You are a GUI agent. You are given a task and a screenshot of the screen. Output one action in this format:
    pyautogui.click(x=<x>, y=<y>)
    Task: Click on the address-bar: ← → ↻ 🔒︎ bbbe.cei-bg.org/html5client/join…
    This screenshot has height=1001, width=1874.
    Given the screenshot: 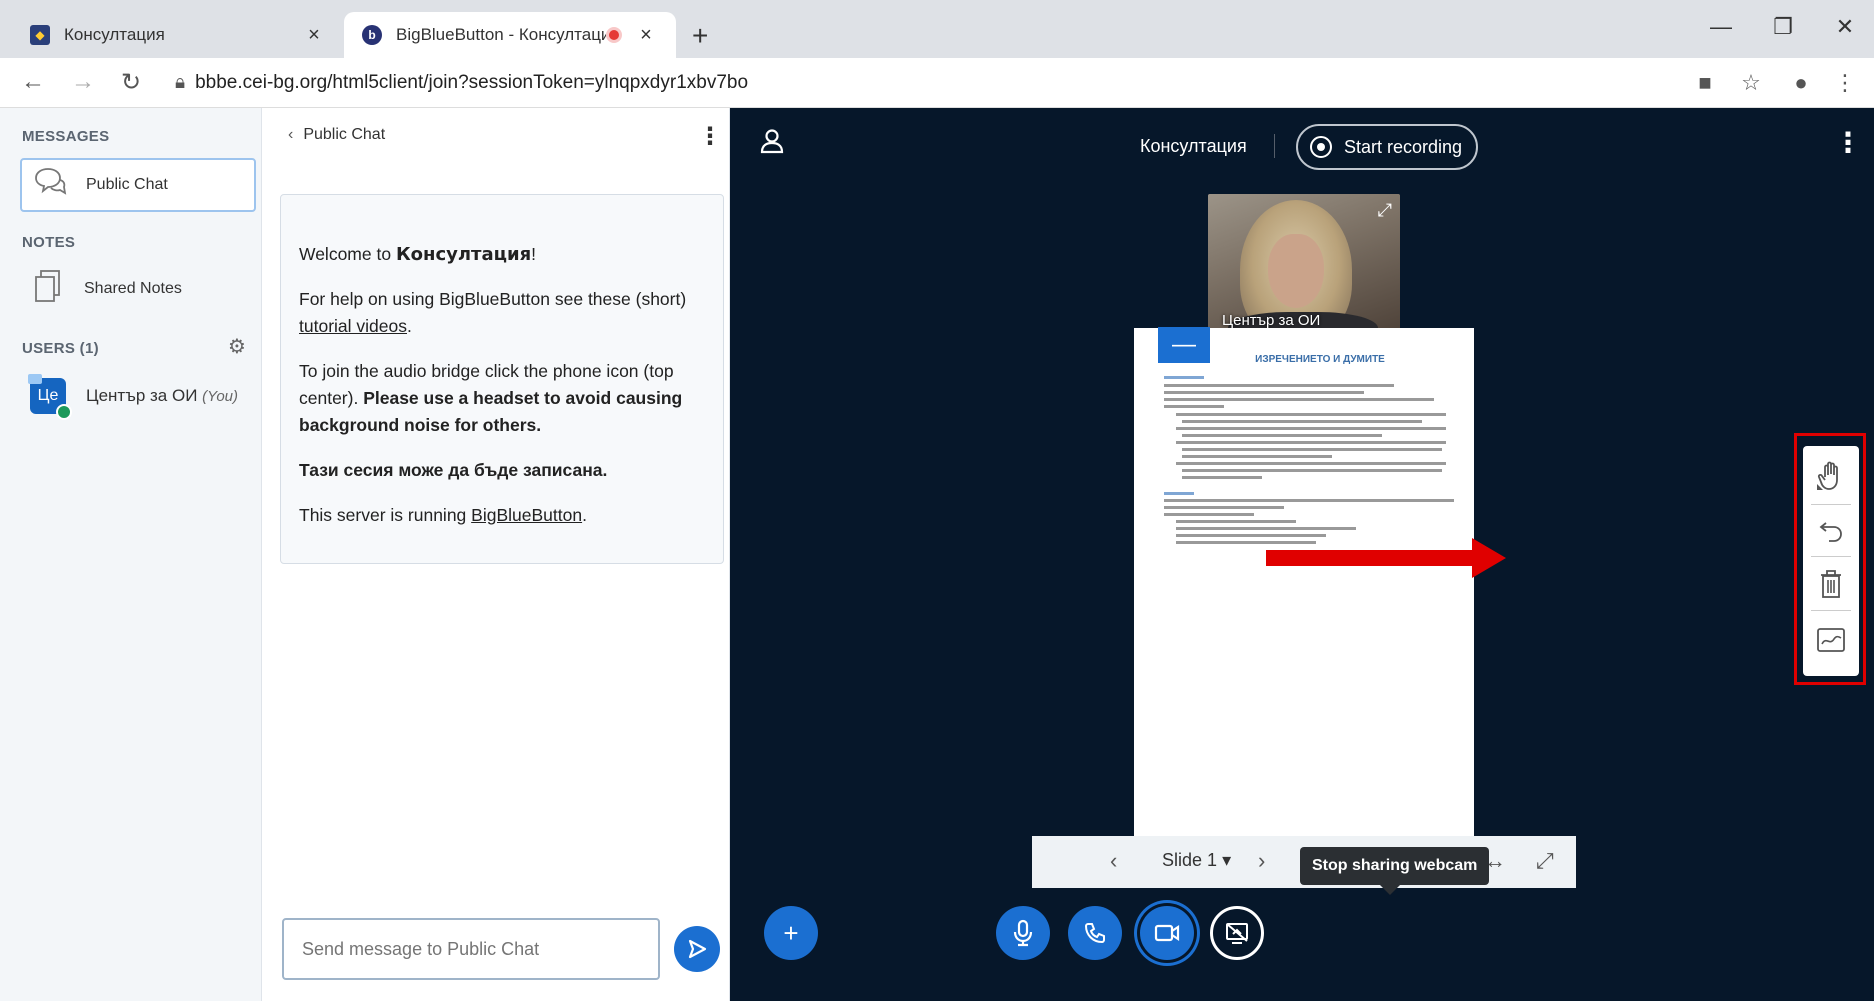 What is the action you would take?
    pyautogui.click(x=937, y=83)
    